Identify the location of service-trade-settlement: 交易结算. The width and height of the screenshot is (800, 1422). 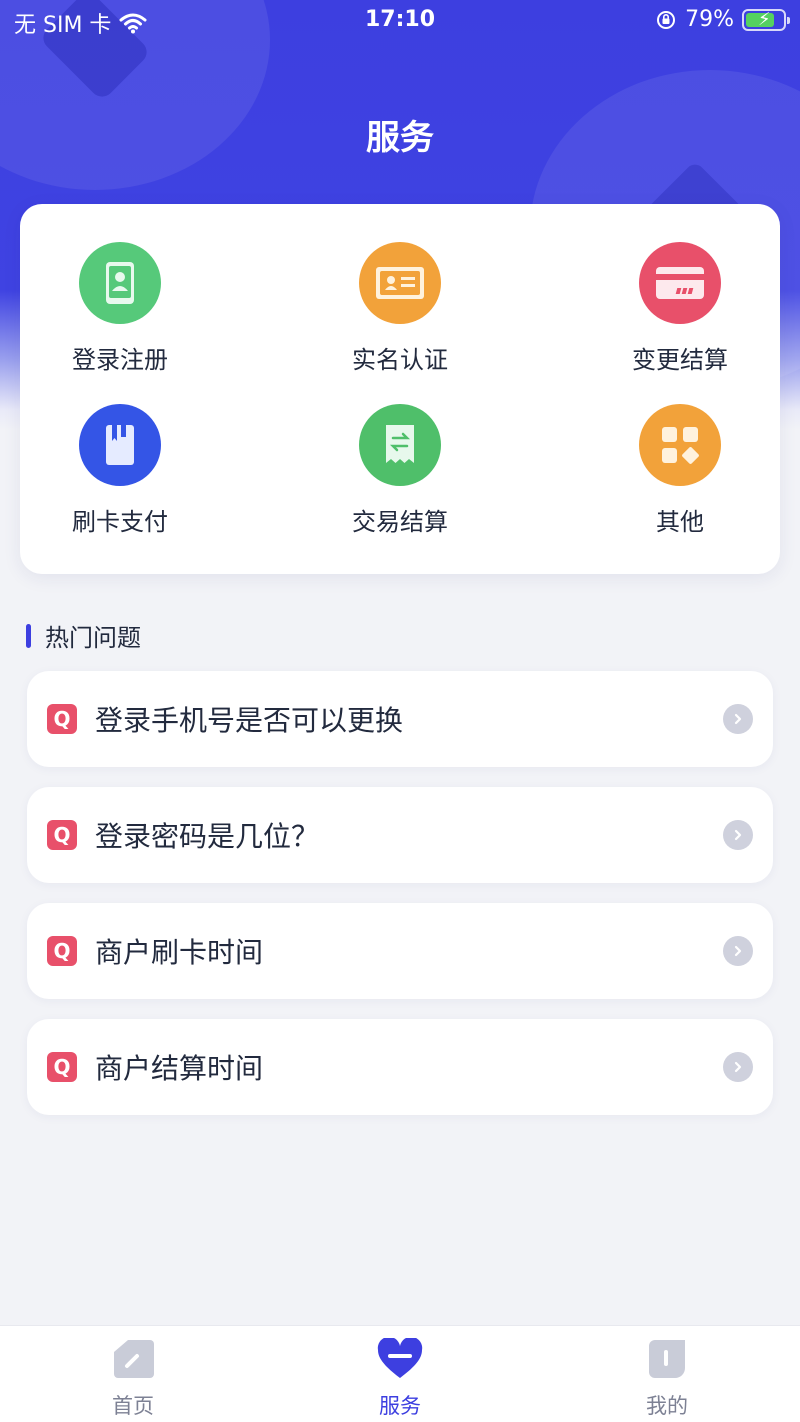
(400, 470).